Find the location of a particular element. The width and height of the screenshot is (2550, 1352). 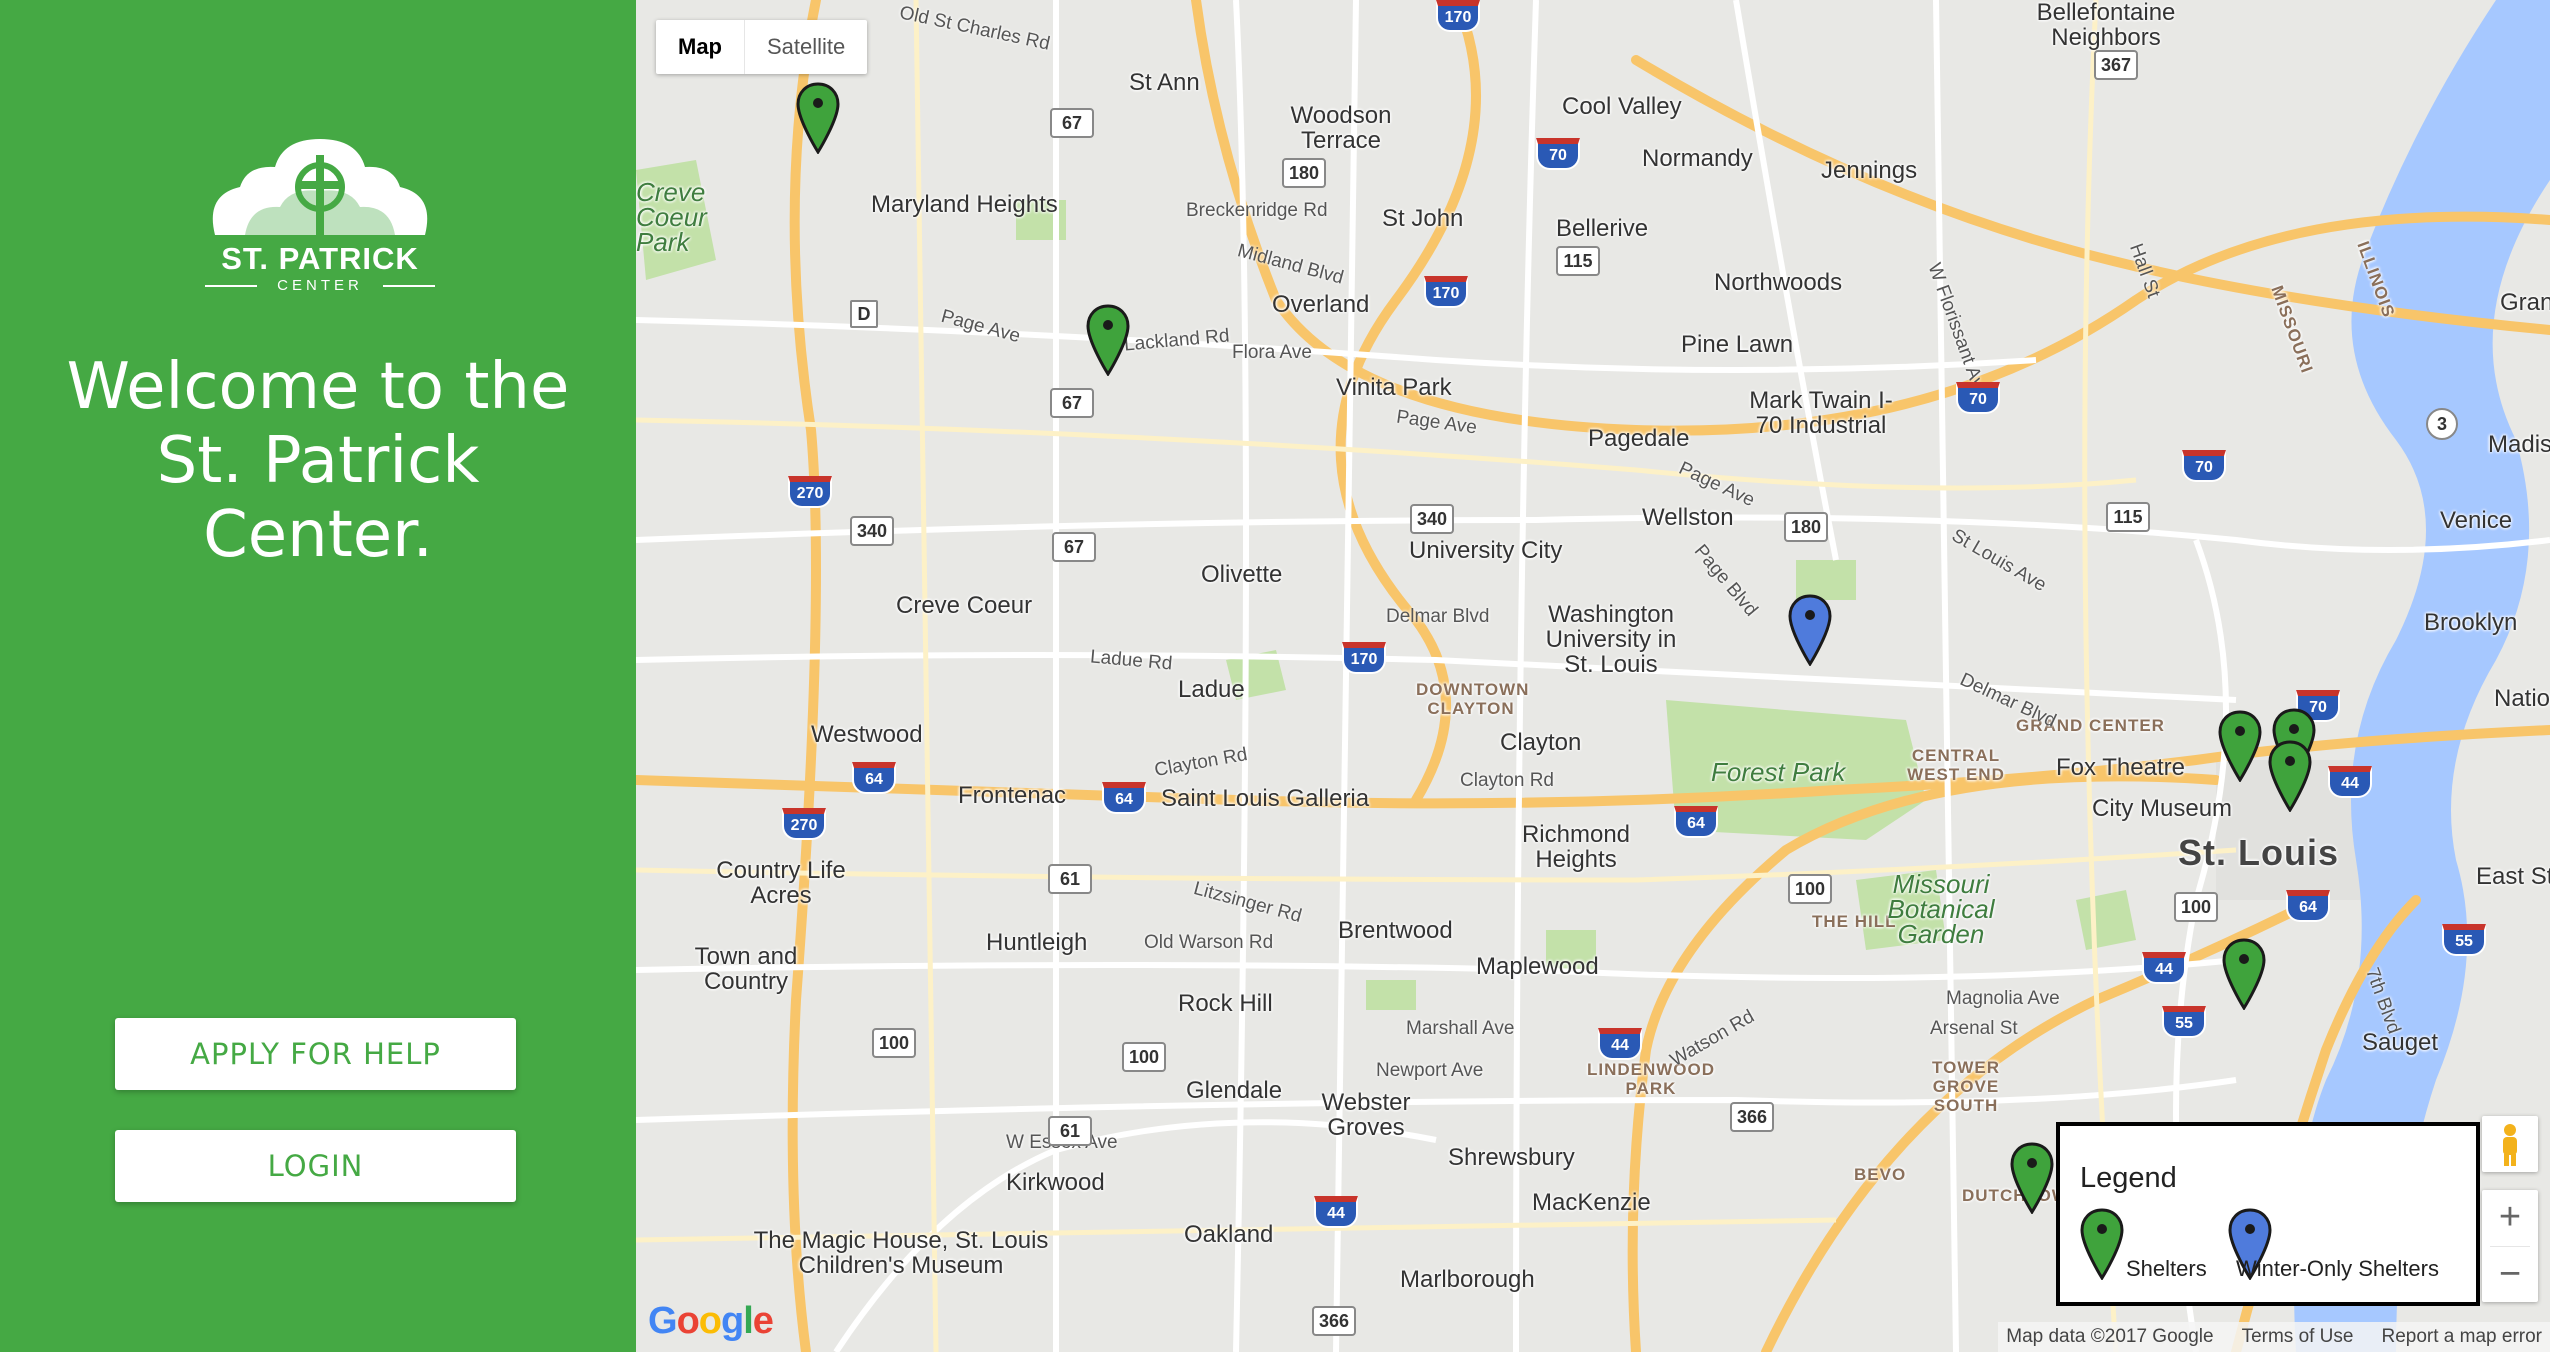

place-marlborough: Marlborough is located at coordinates (1467, 1279).